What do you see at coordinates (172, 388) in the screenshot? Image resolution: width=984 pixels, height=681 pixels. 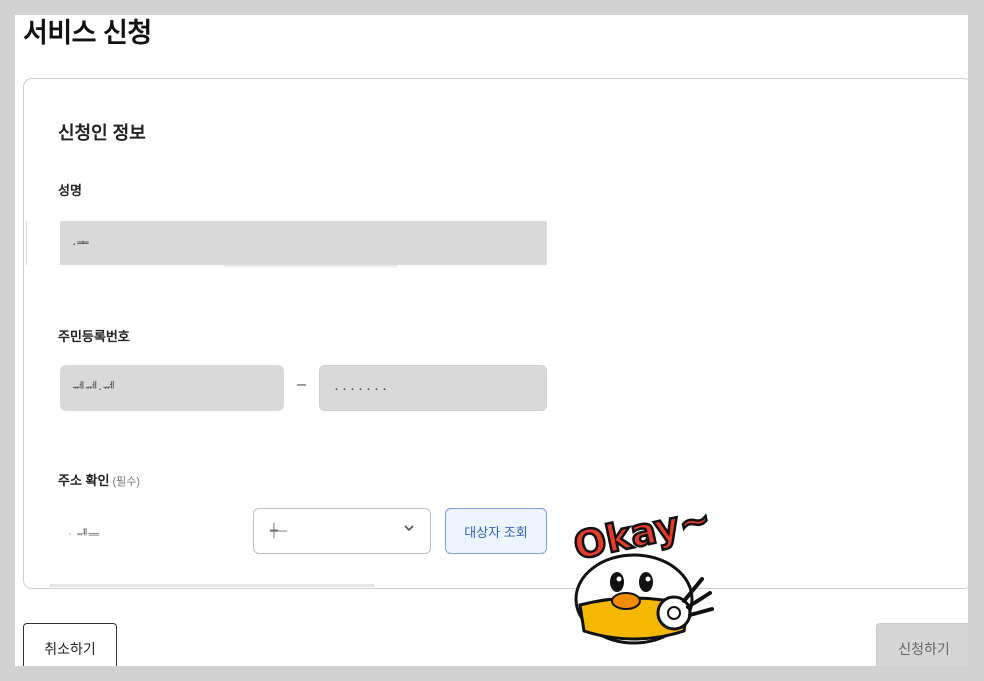 I see `rrn-front-field` at bounding box center [172, 388].